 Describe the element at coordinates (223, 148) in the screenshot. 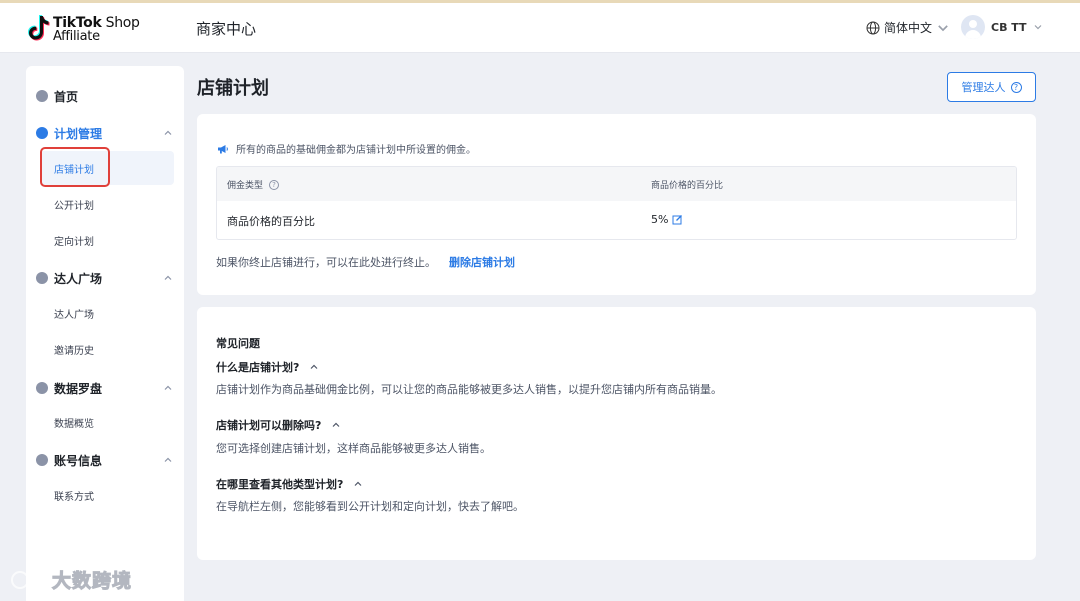

I see `megaphone-icon` at that location.